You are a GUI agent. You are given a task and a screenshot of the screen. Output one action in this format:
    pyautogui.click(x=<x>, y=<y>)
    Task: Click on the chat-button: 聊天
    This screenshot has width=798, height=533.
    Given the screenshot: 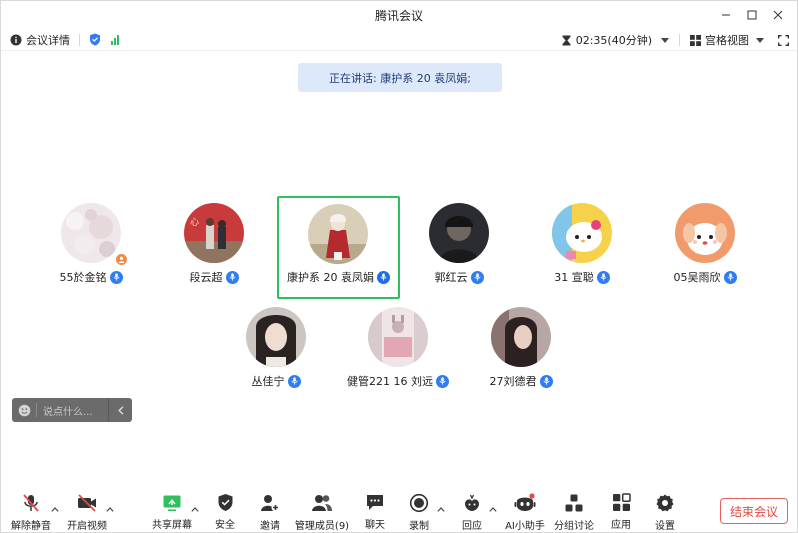 What is the action you would take?
    pyautogui.click(x=375, y=512)
    